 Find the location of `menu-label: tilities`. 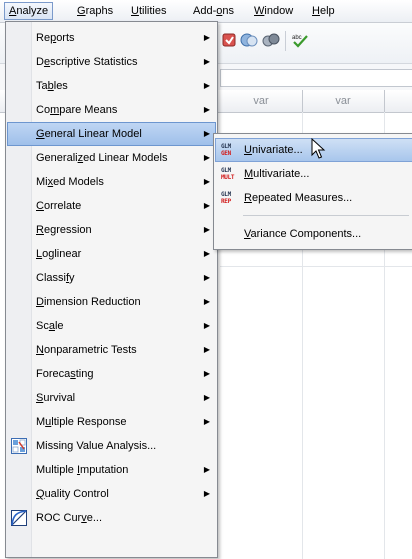

menu-label: tilities is located at coordinates (152, 11).